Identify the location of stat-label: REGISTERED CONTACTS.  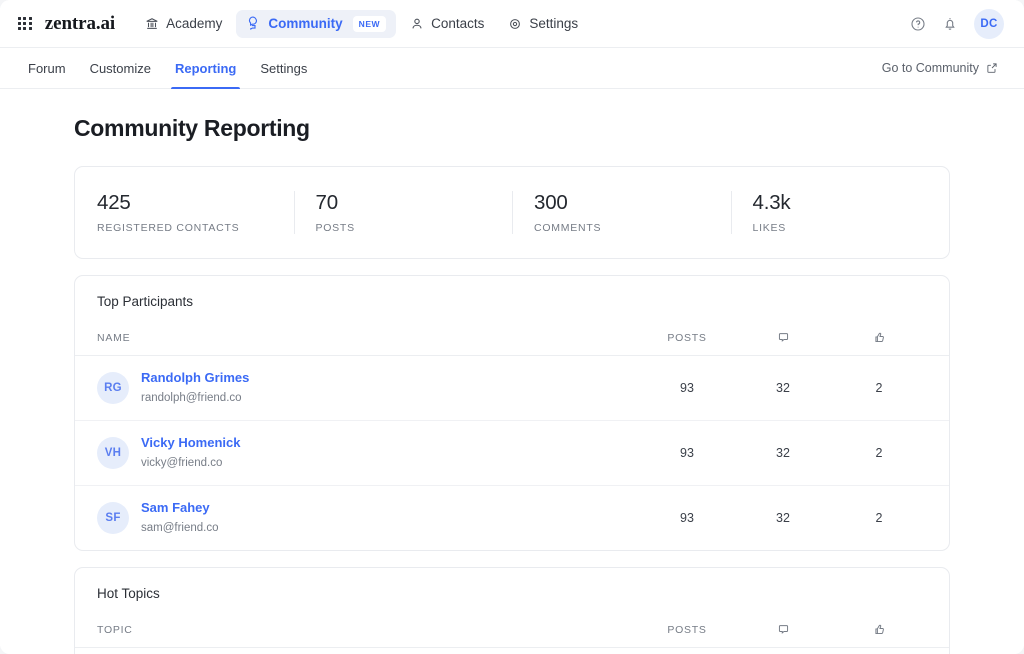
(168, 228).